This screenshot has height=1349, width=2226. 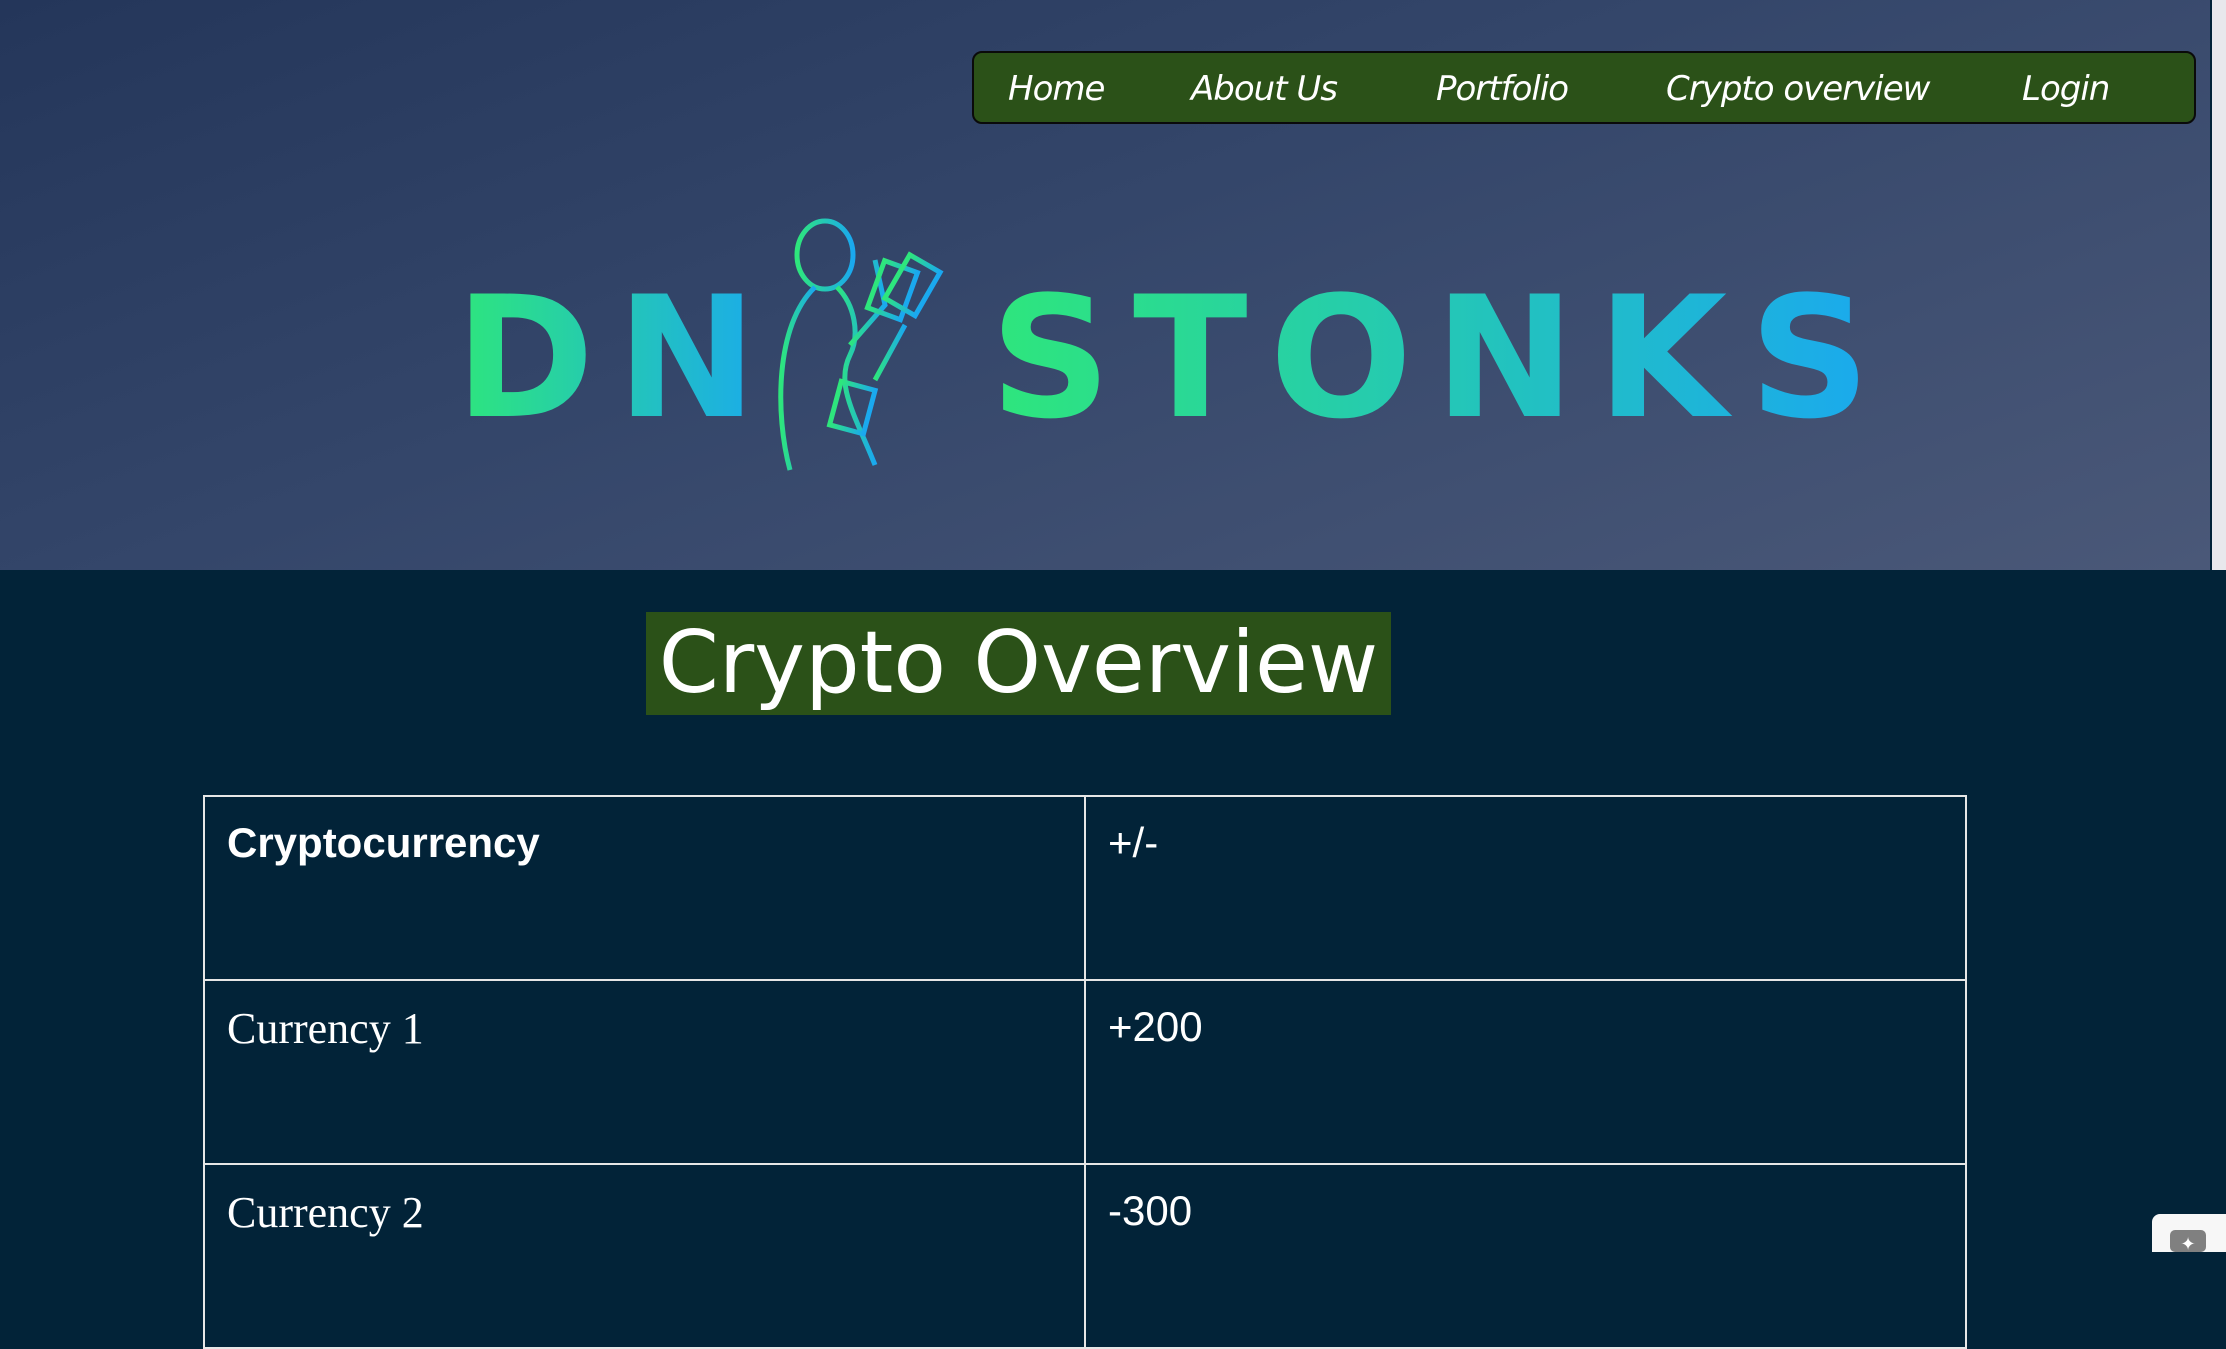 I want to click on currency-name: Currency 2, so click(x=644, y=1256).